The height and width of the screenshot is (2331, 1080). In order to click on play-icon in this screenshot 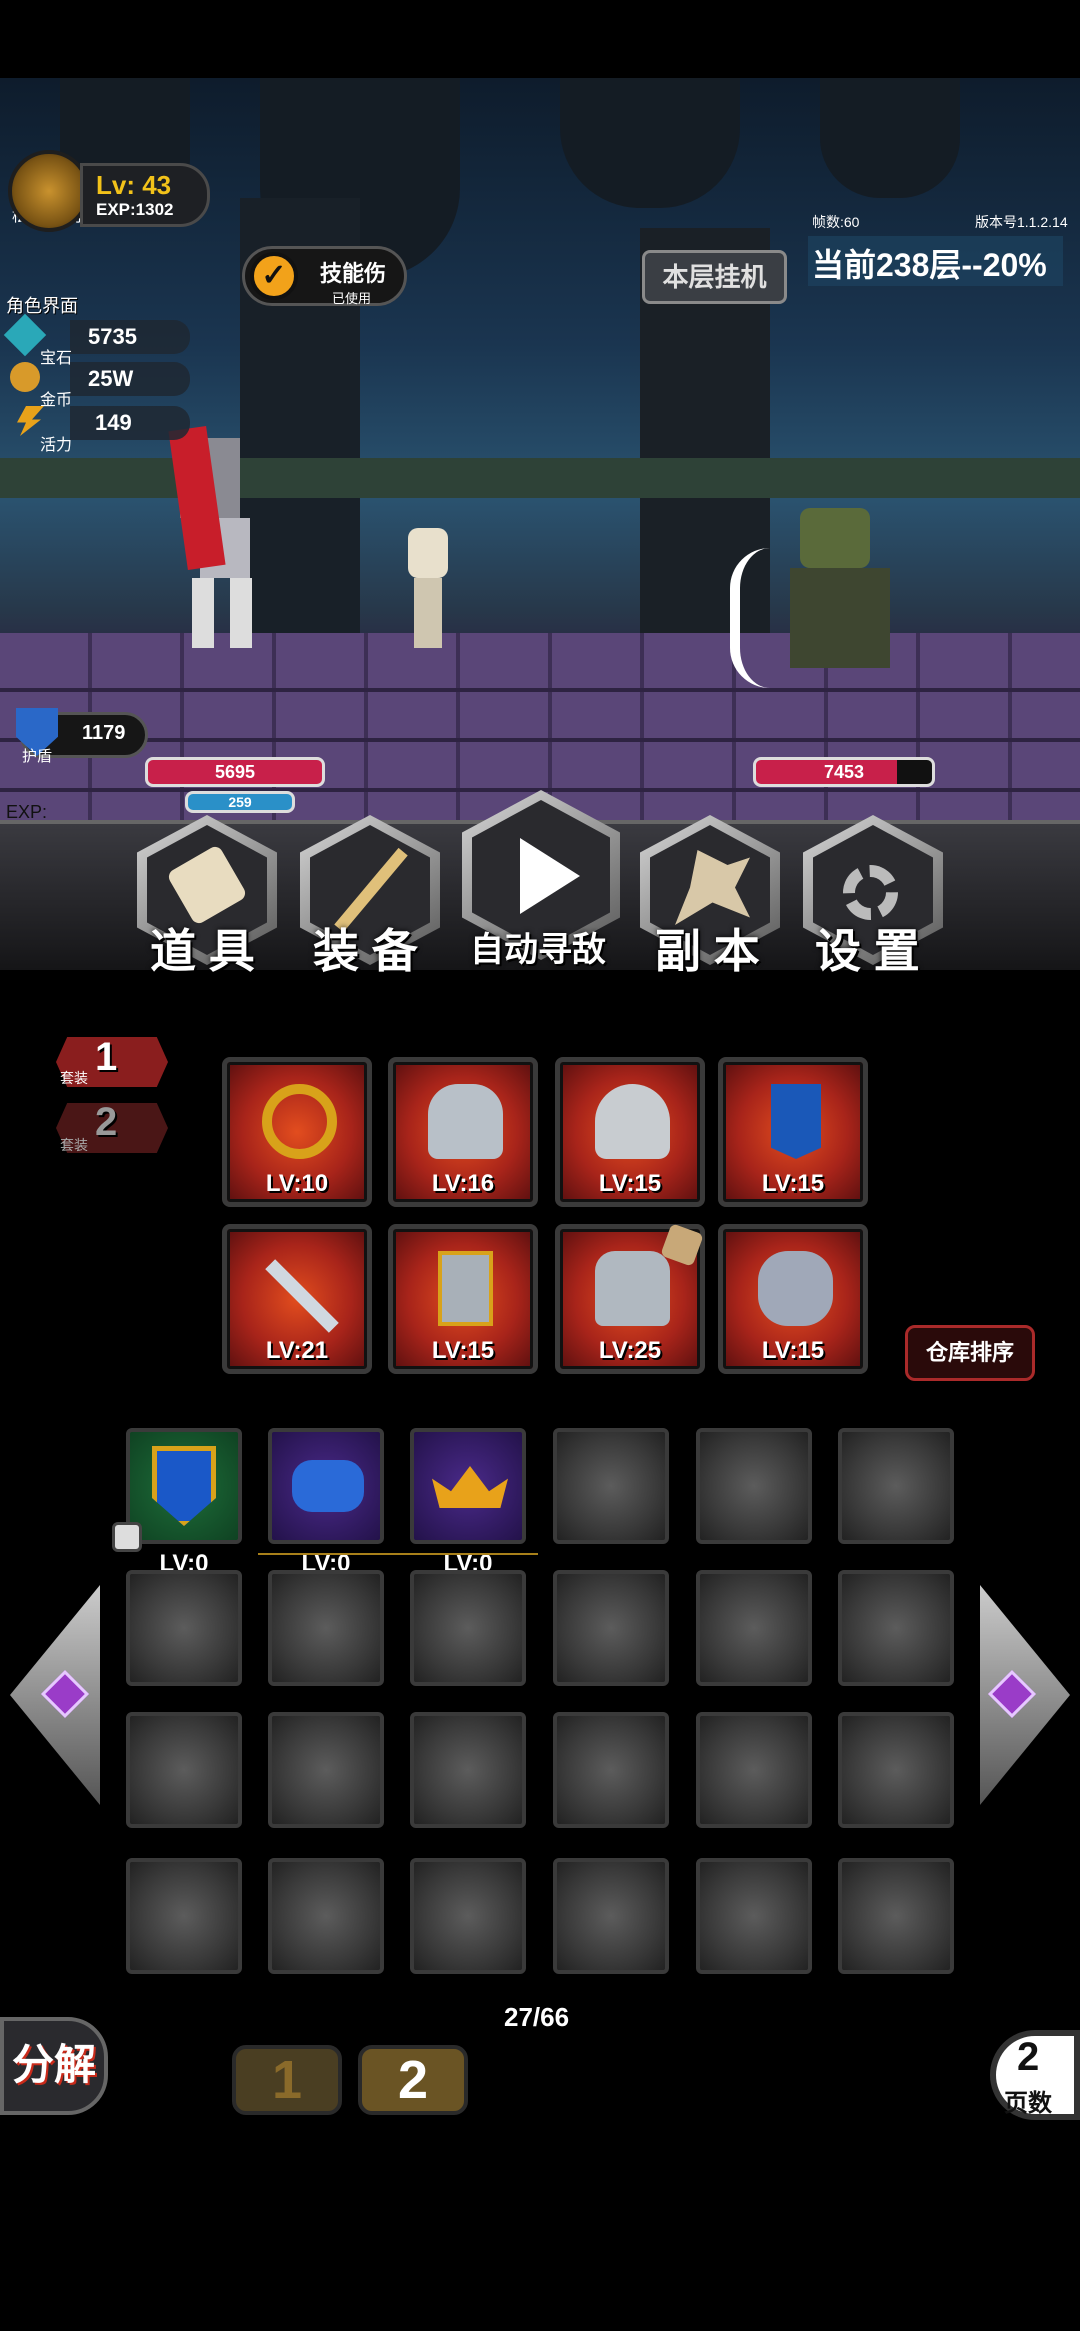, I will do `click(550, 876)`.